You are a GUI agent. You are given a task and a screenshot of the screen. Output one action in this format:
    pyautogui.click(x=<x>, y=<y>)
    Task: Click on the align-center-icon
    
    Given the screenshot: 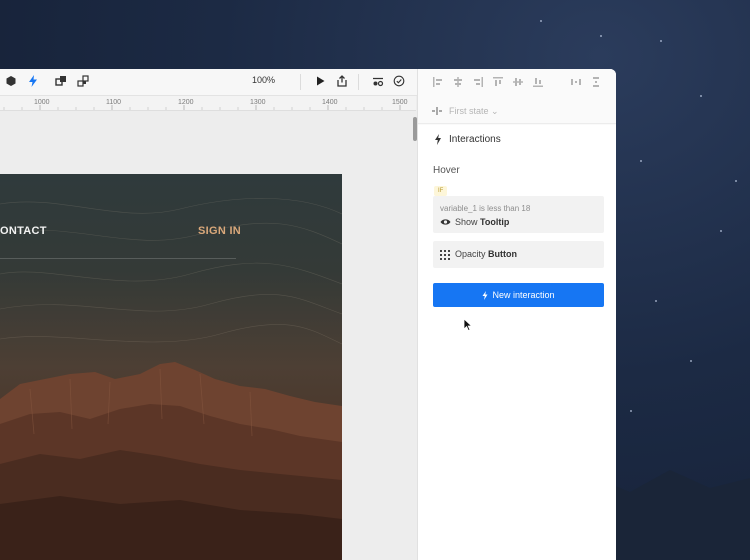 What is the action you would take?
    pyautogui.click(x=458, y=82)
    